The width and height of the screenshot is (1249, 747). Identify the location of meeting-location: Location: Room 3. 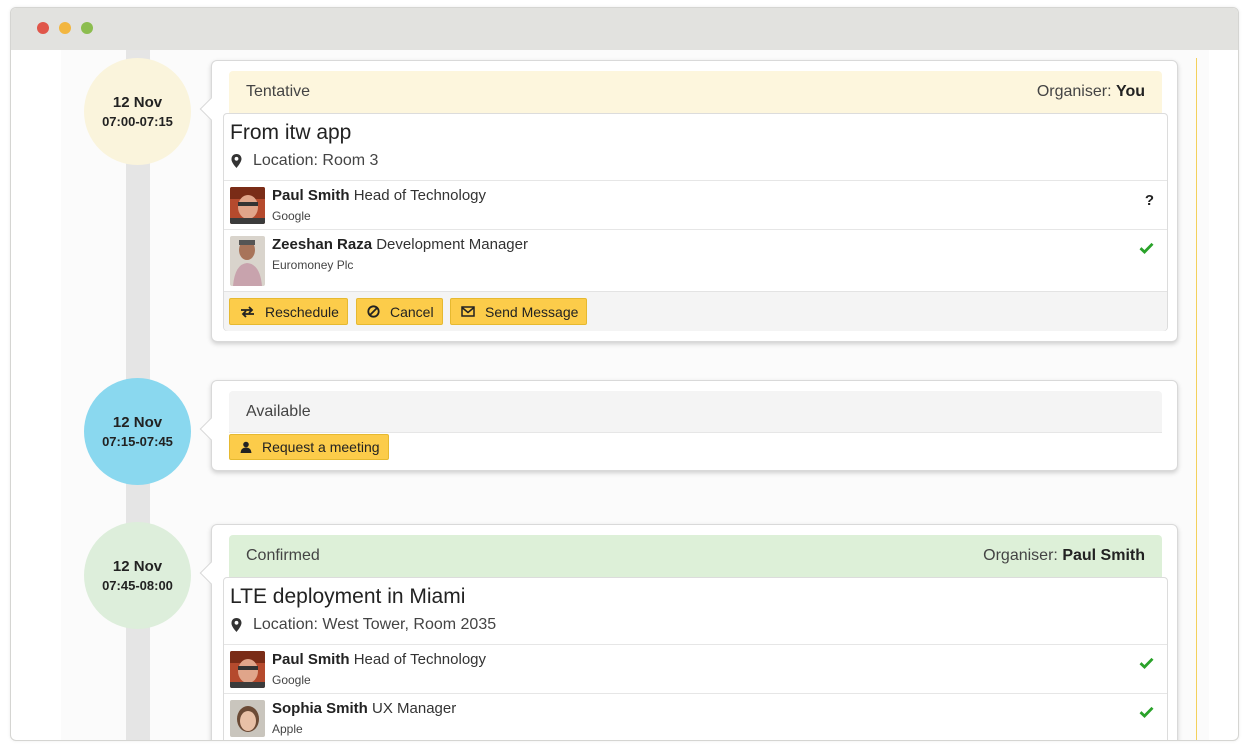
(304, 161).